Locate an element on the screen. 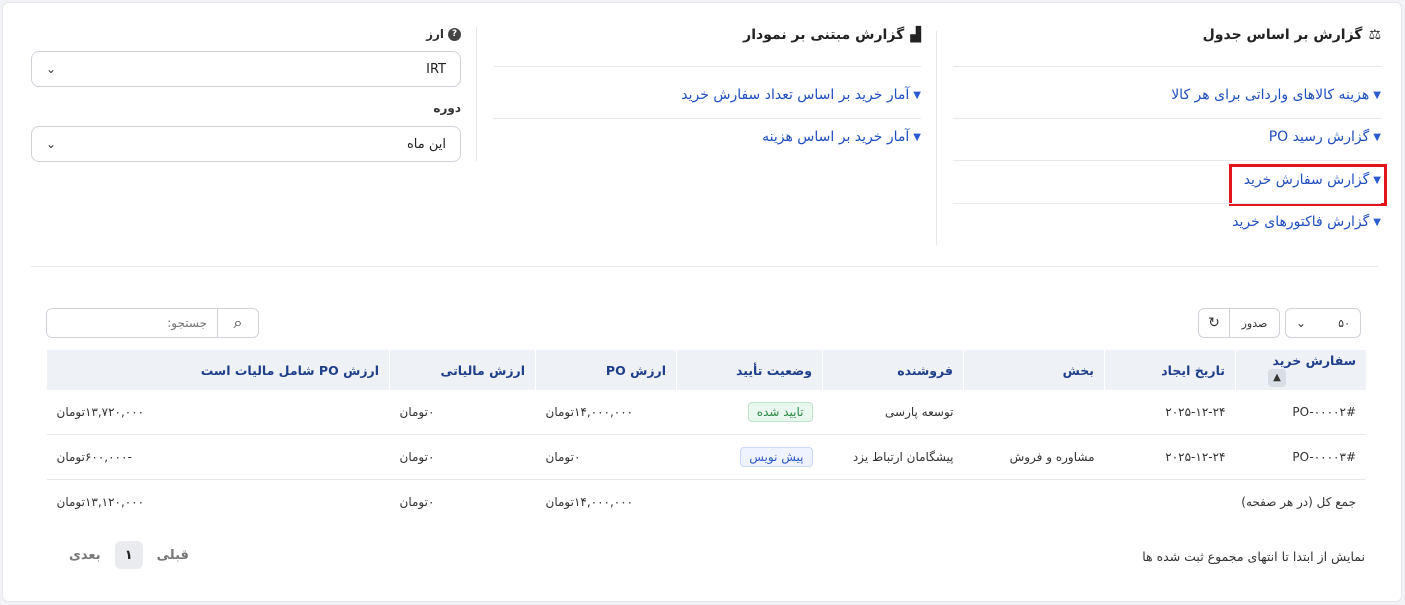 The height and width of the screenshot is (605, 1405). export-group: صدور ↻ is located at coordinates (1239, 323).